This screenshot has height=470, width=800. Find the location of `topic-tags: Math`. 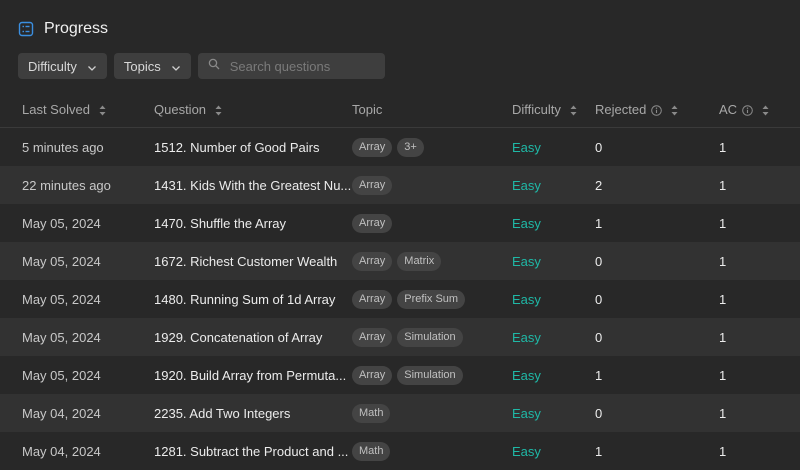

topic-tags: Math is located at coordinates (371, 413).